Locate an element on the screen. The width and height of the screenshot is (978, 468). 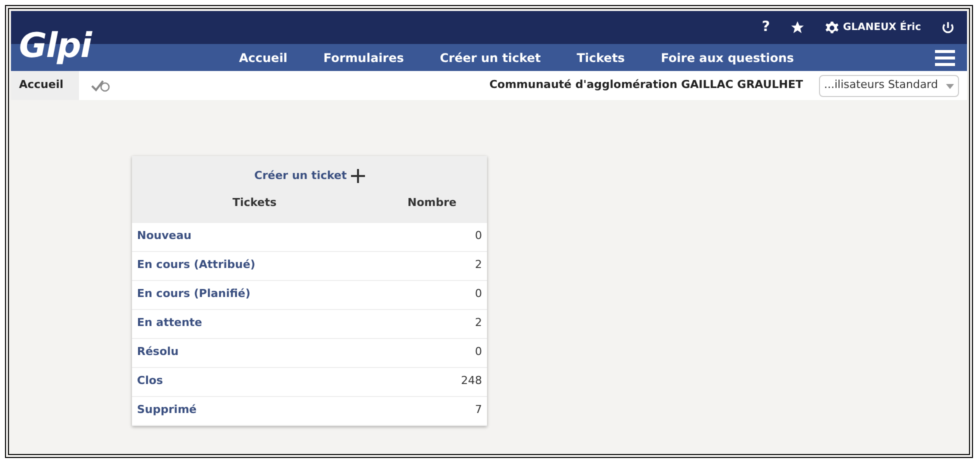
breadcrumb-item: Accueil is located at coordinates (45, 85).